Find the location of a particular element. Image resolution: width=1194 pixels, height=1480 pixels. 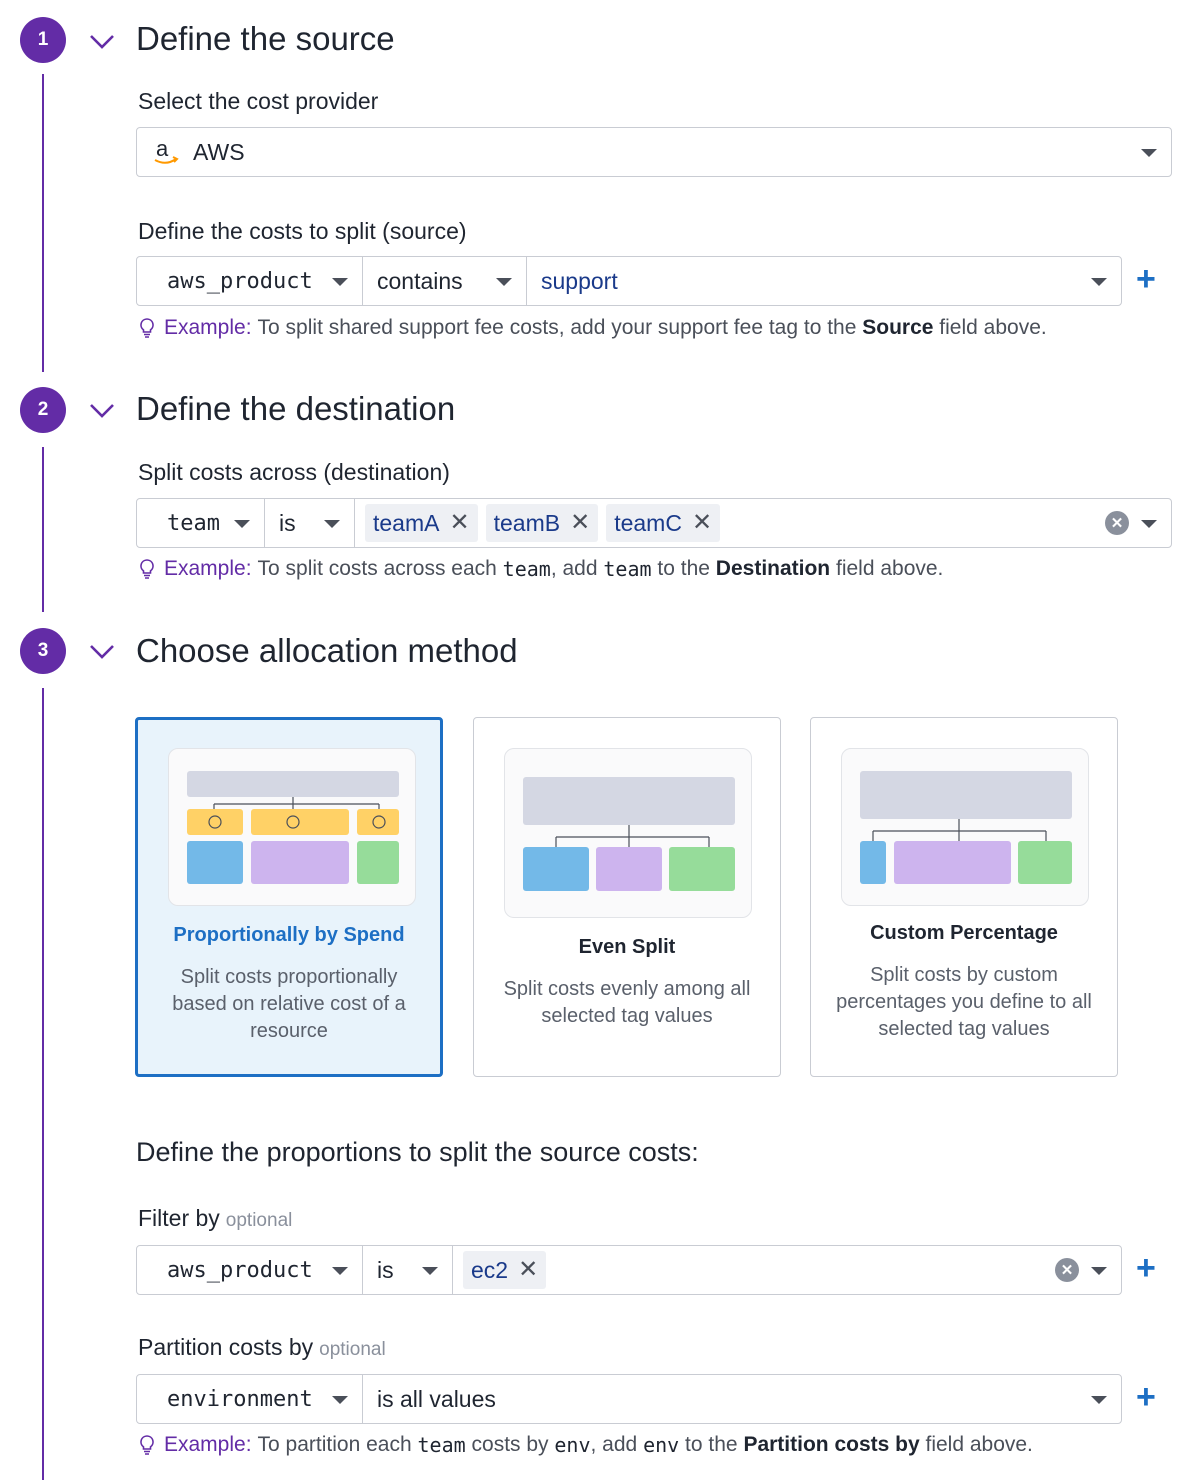

hint-text: To split costs across each is located at coordinates (377, 568).